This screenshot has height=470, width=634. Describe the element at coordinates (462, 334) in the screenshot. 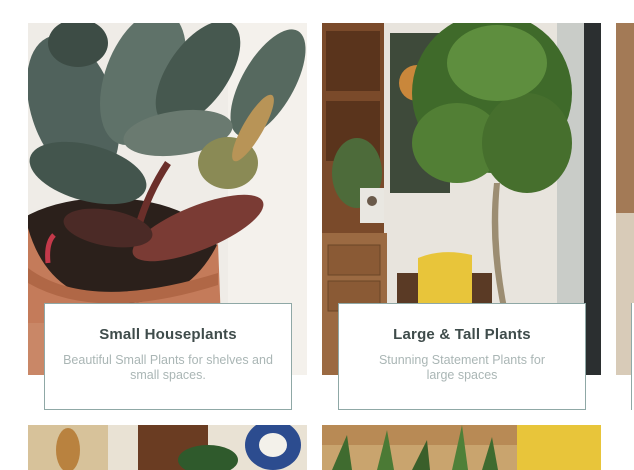

I see `card-title: Large & Tall Plants` at that location.